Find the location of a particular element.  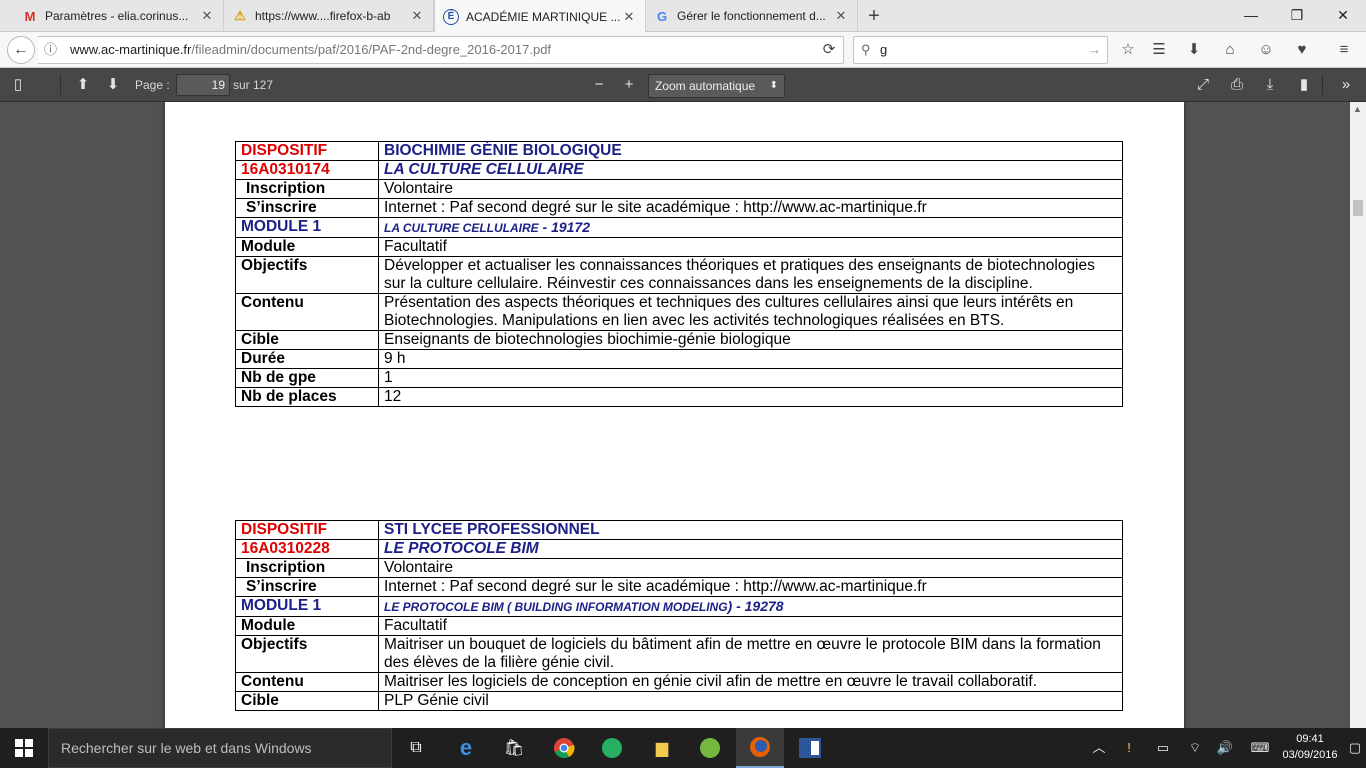

chrome-logo is located at coordinates (564, 748).